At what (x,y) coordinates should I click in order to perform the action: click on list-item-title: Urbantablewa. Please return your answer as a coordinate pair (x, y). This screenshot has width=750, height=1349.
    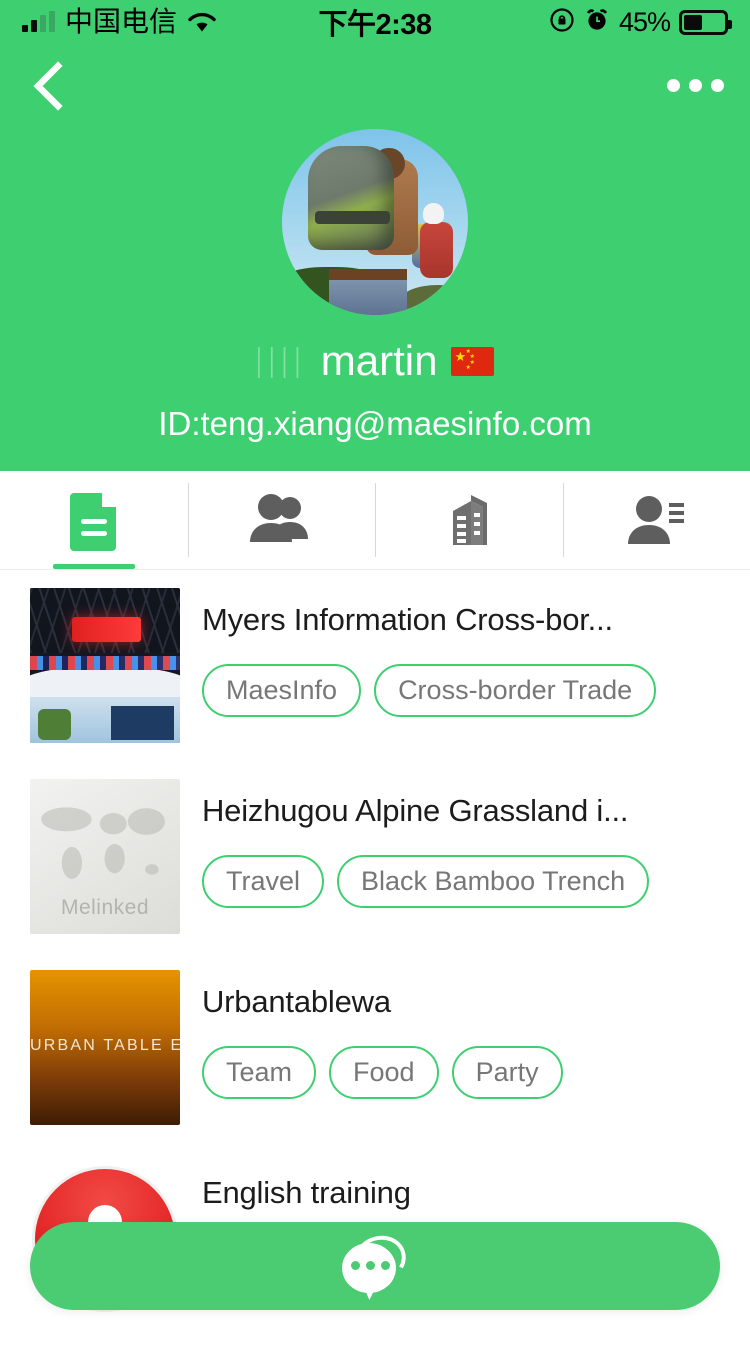
    Looking at the image, I should click on (476, 1002).